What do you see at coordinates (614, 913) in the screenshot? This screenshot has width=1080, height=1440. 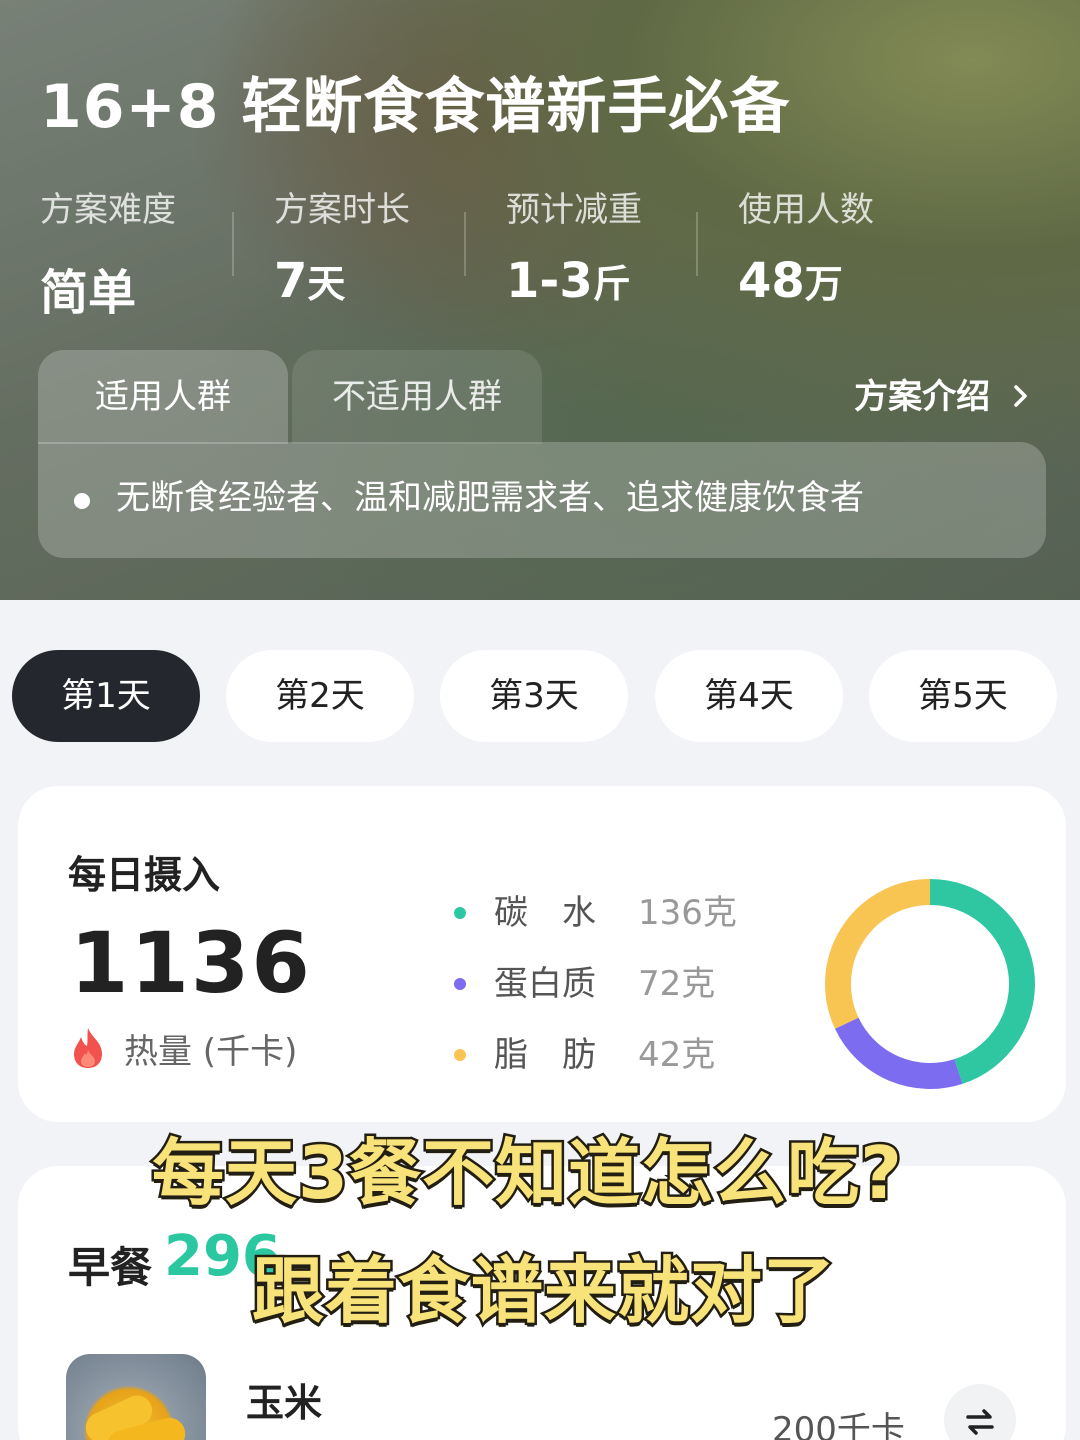 I see `macro-carbs: 碳 水 136克` at bounding box center [614, 913].